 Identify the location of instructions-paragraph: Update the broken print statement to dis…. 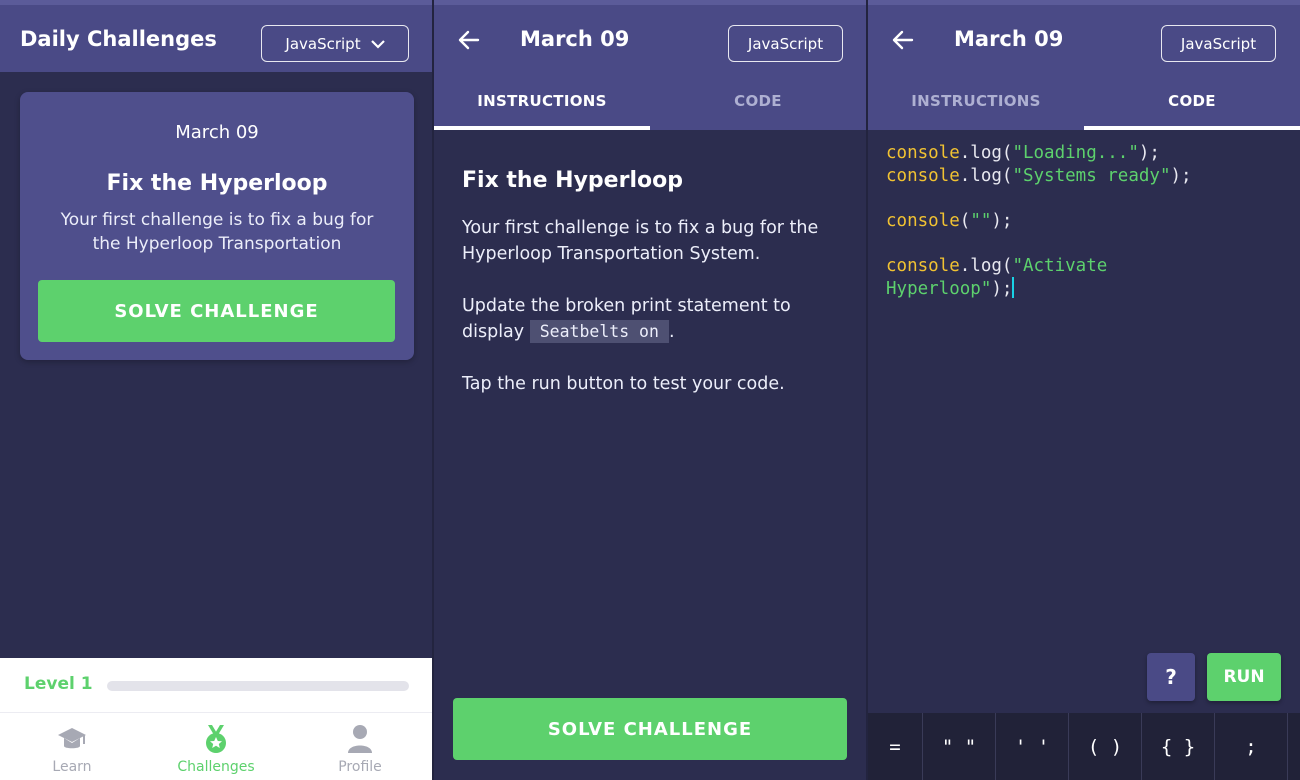
(649, 319).